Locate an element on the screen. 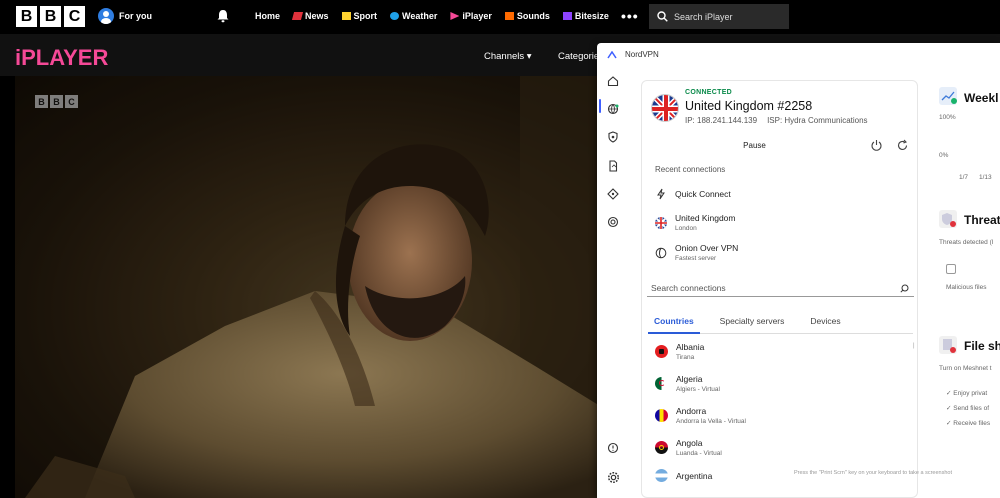  channels-menu: Channels ▾ is located at coordinates (508, 56).